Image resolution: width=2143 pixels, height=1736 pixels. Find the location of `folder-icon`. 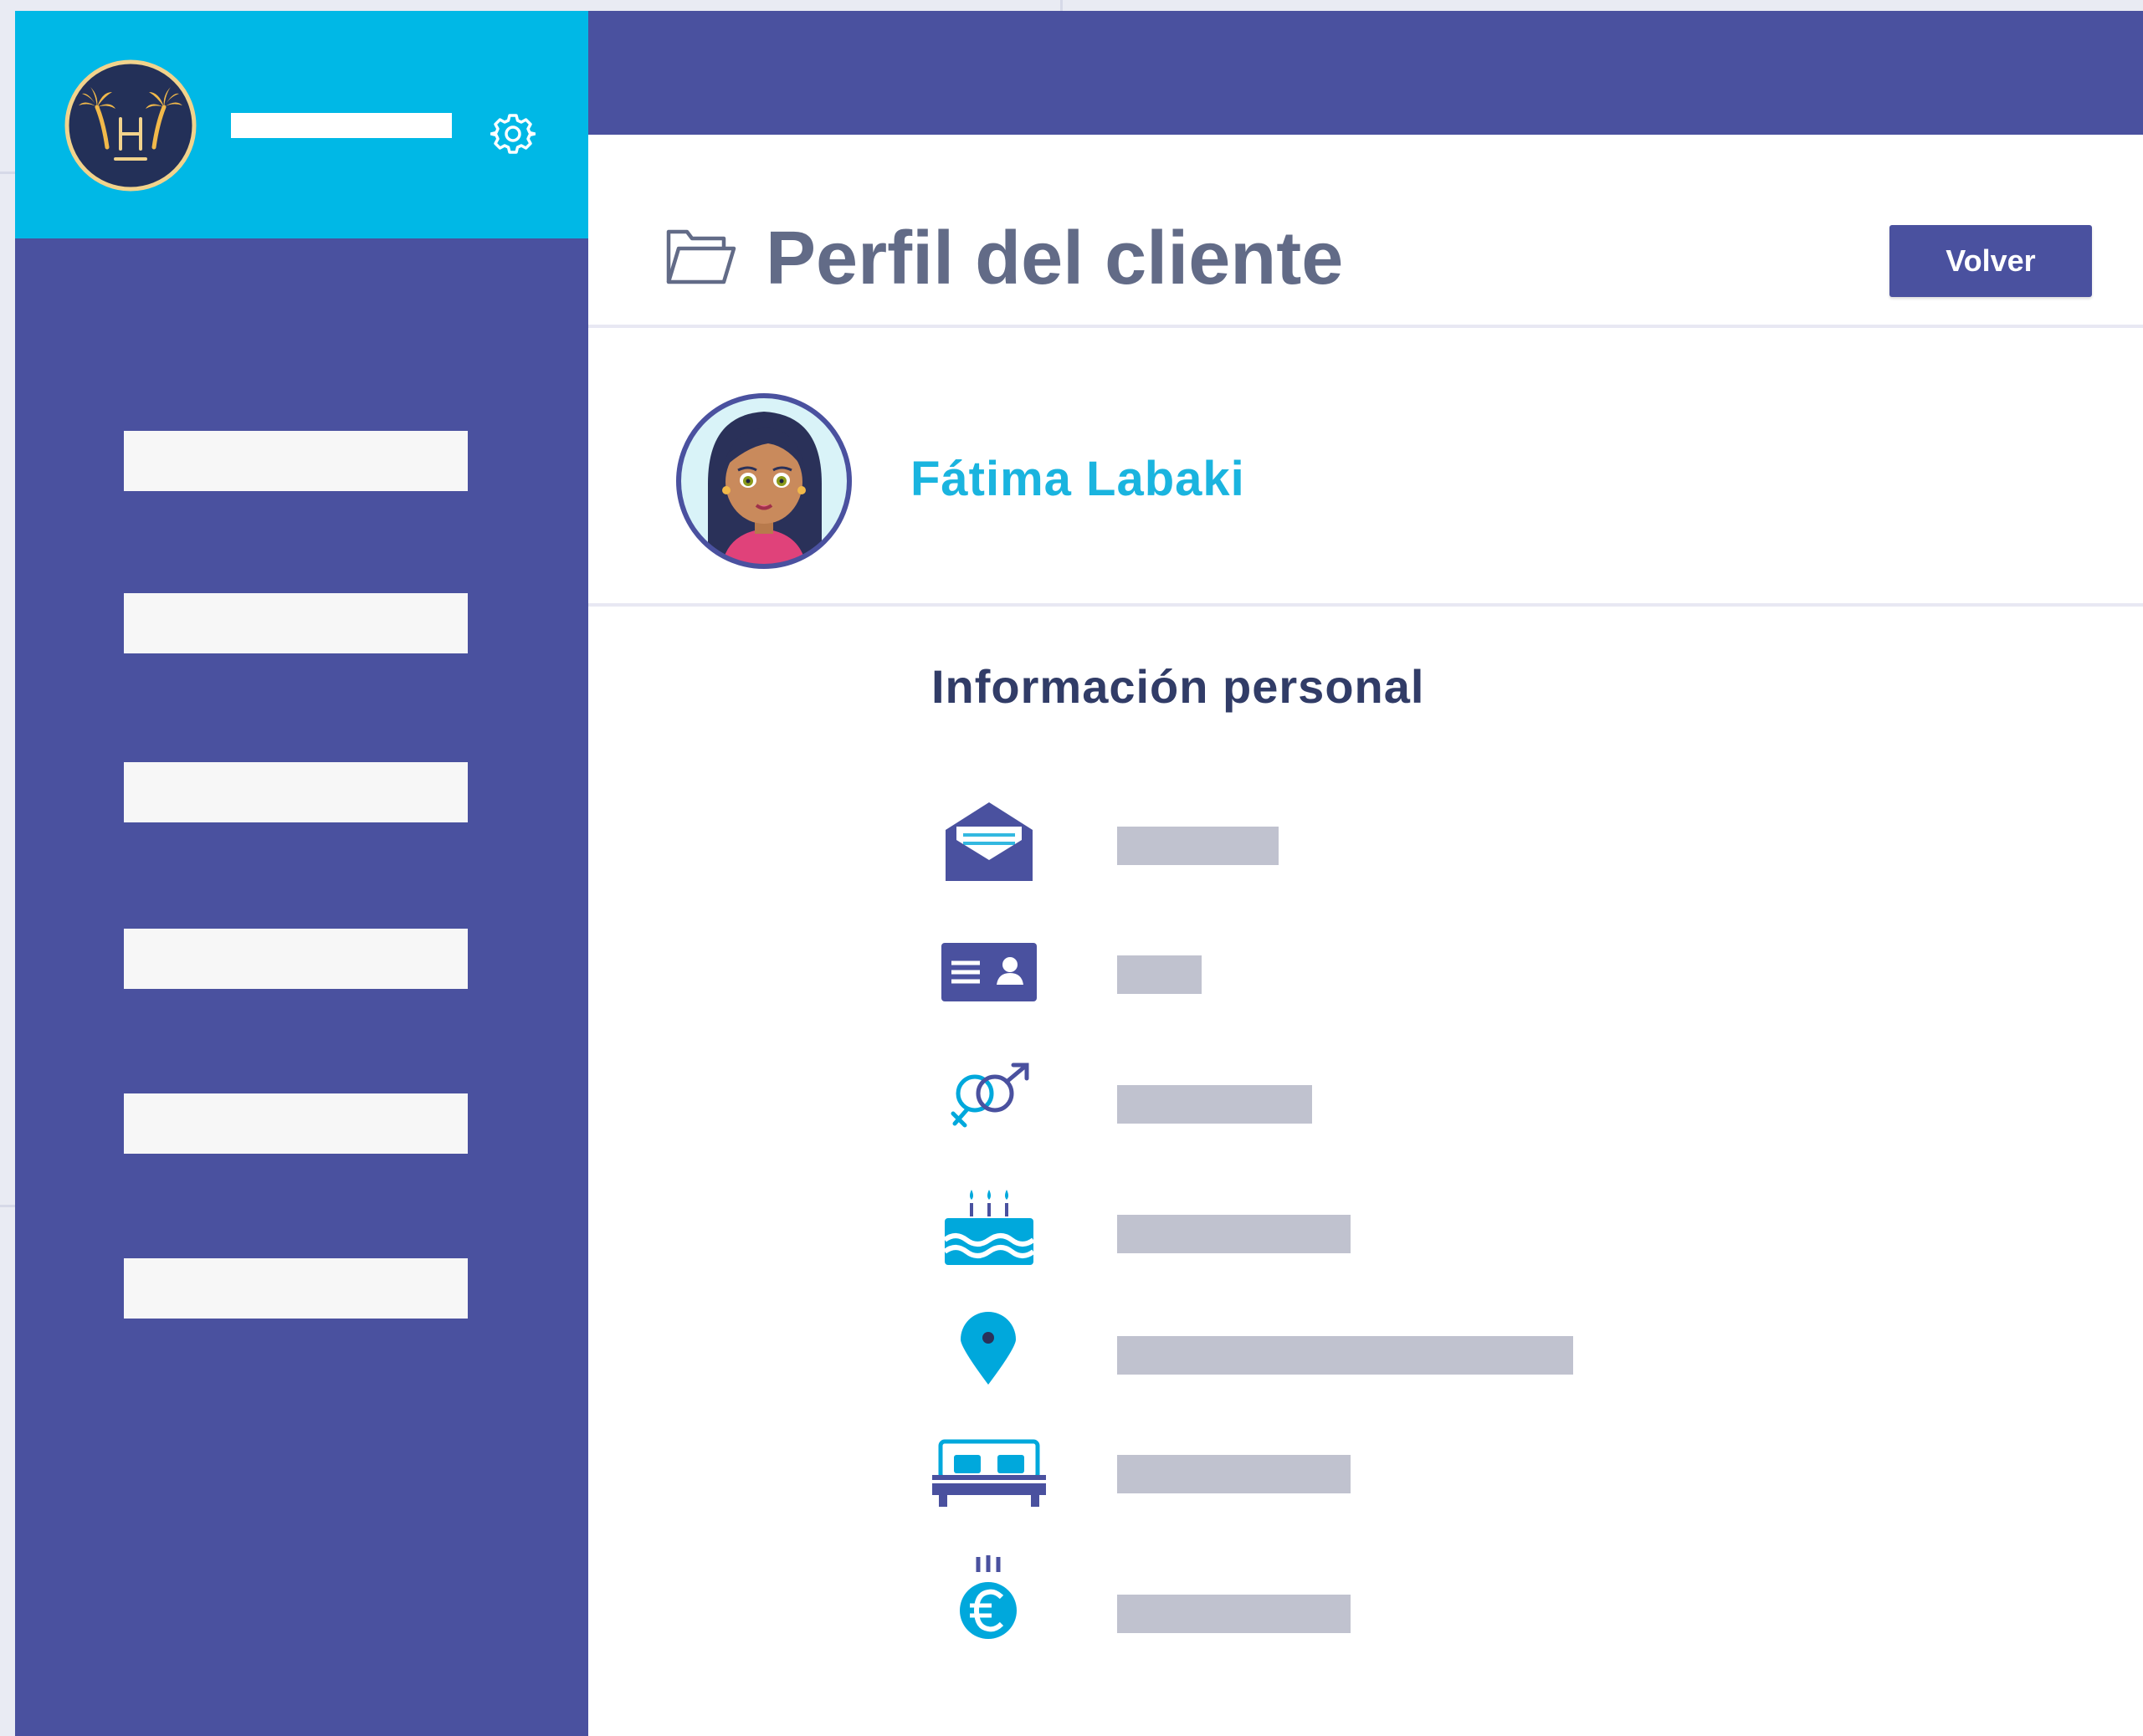

folder-icon is located at coordinates (701, 256).